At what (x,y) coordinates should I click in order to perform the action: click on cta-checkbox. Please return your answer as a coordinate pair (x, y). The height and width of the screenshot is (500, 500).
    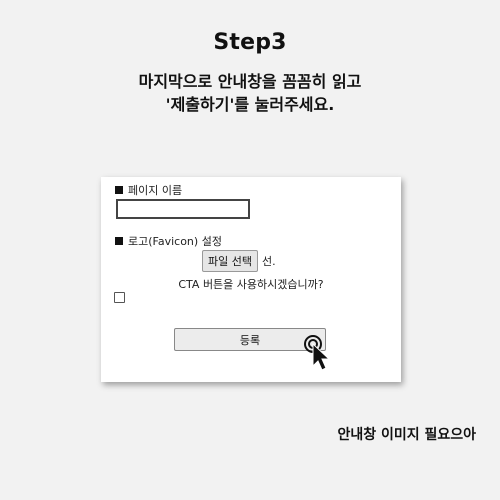
    Looking at the image, I should click on (119, 297).